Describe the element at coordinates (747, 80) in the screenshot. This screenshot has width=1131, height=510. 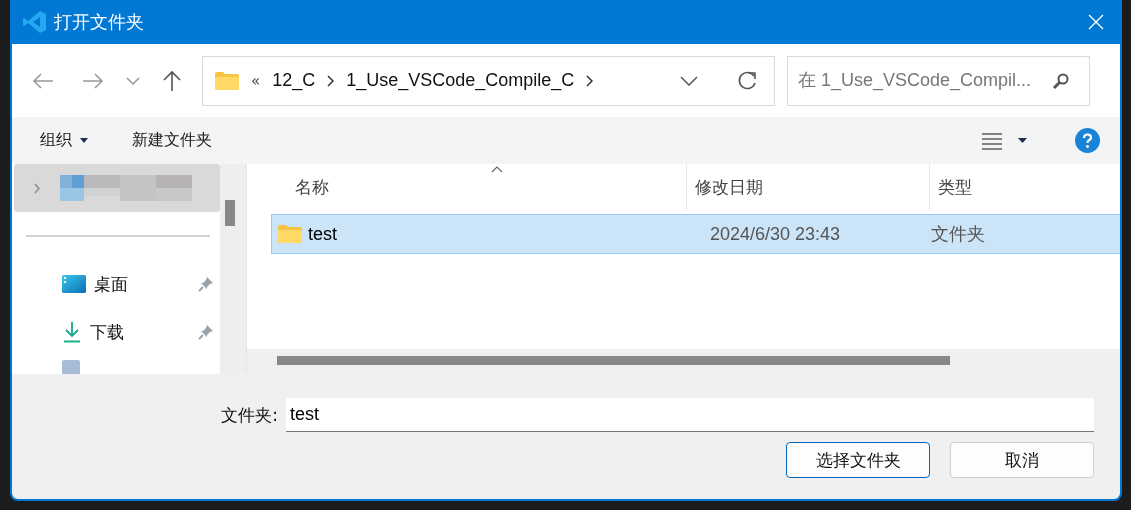
I see `refresh-icon` at that location.